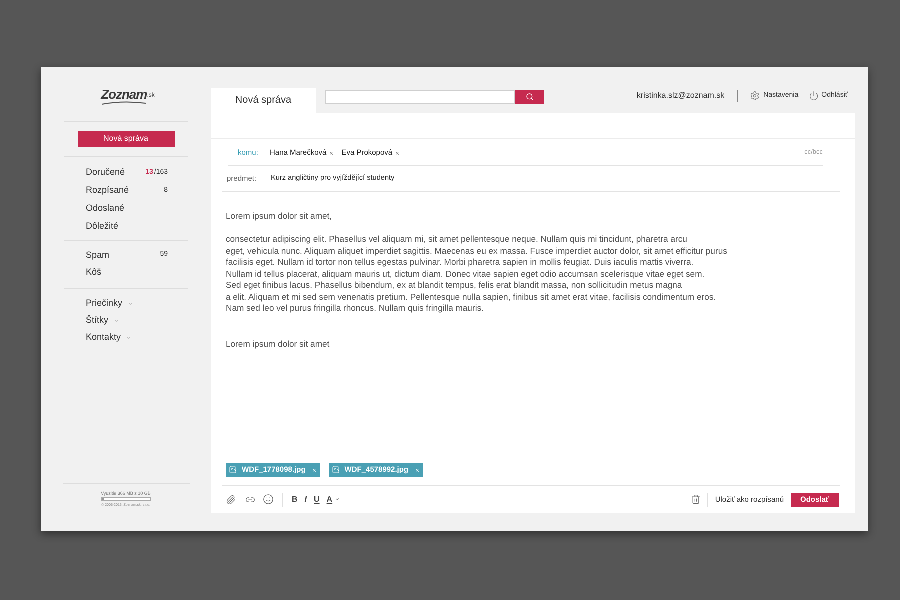  What do you see at coordinates (126, 139) in the screenshot?
I see `compose-button: Nová správa` at bounding box center [126, 139].